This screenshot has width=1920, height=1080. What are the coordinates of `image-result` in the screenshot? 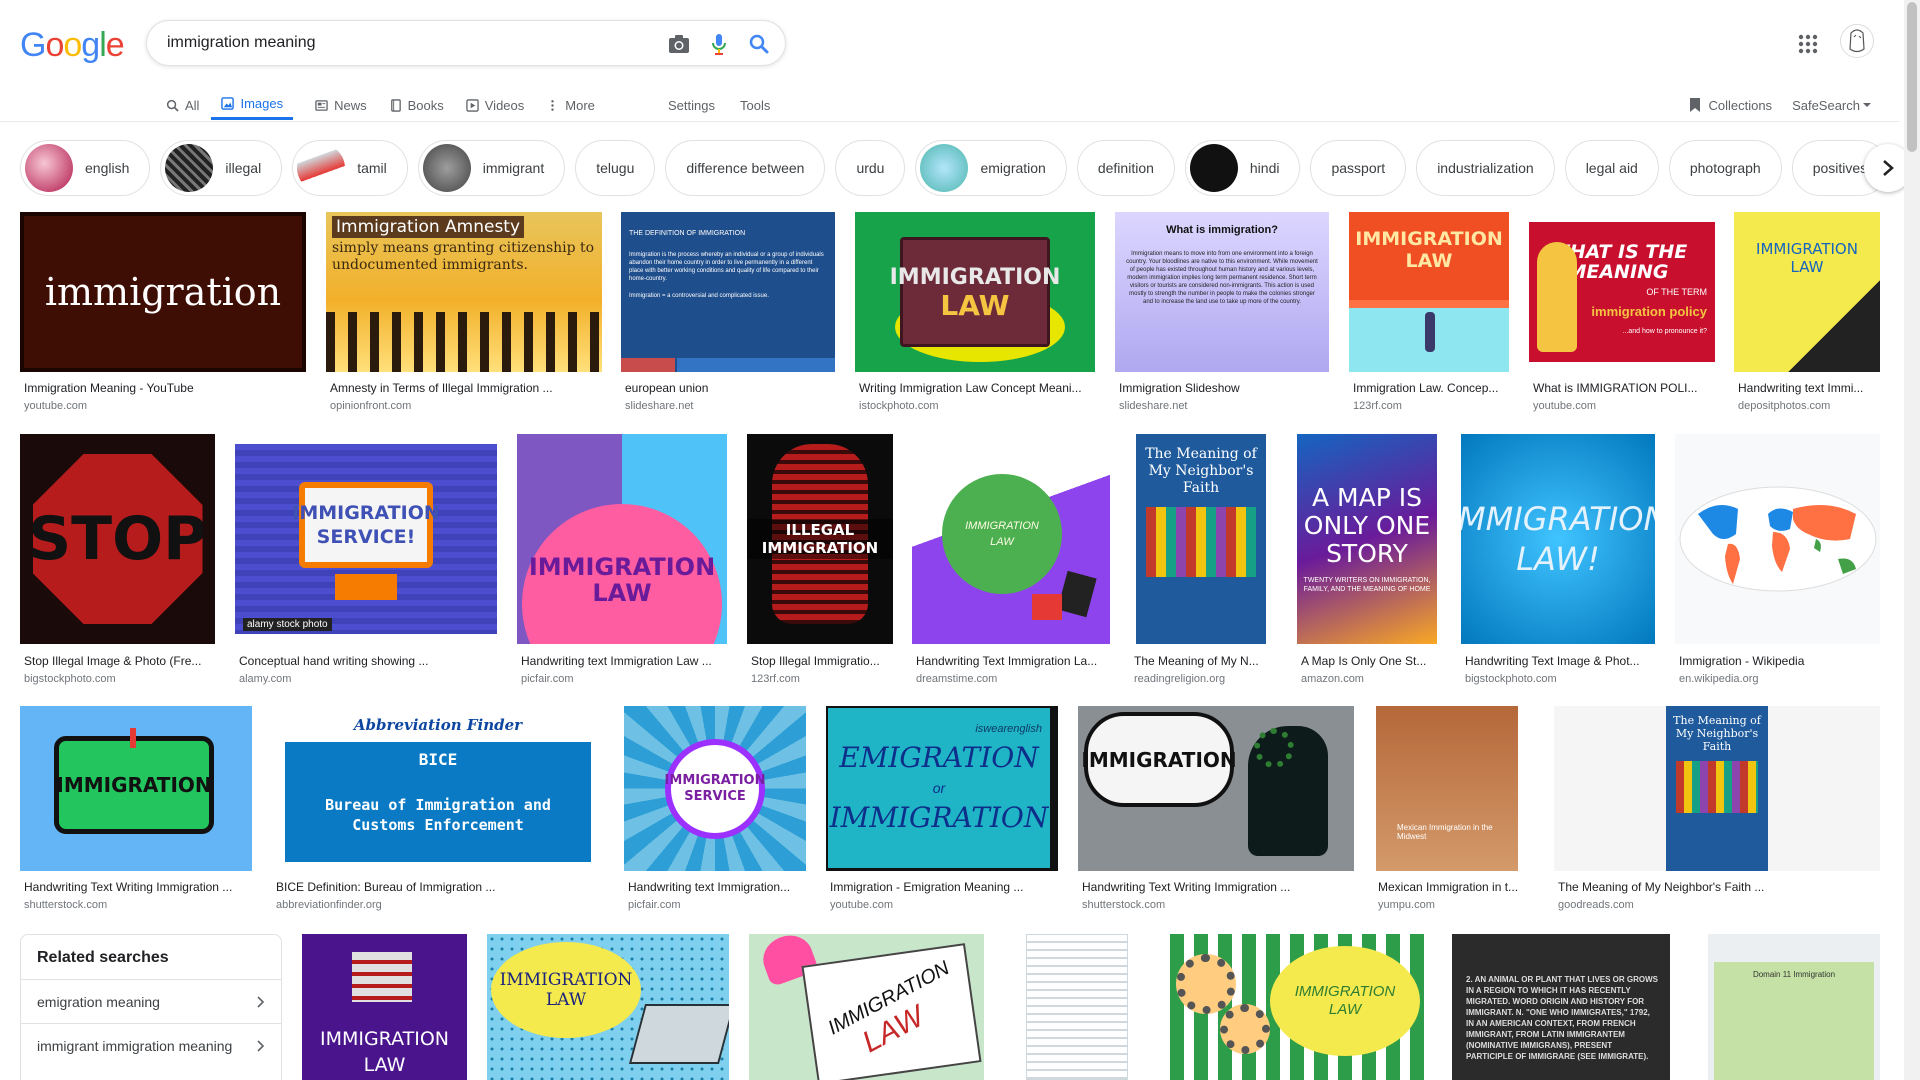 It's located at (1077, 1007).